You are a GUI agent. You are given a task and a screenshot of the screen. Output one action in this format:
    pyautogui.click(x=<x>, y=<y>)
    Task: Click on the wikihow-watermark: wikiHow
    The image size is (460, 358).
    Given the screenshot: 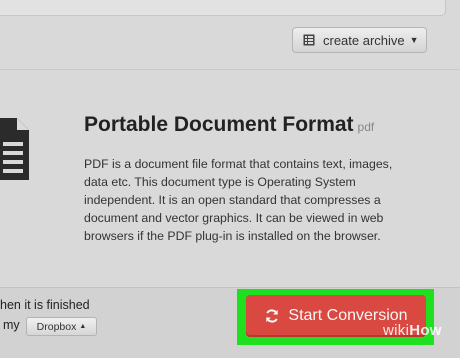 What is the action you would take?
    pyautogui.click(x=412, y=330)
    